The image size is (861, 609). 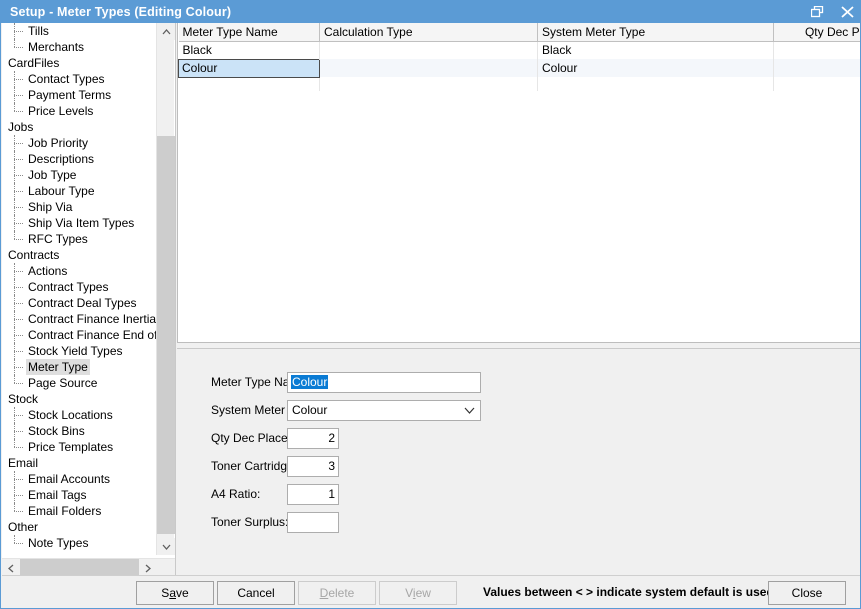 What do you see at coordinates (817, 12) in the screenshot?
I see `restore-icon` at bounding box center [817, 12].